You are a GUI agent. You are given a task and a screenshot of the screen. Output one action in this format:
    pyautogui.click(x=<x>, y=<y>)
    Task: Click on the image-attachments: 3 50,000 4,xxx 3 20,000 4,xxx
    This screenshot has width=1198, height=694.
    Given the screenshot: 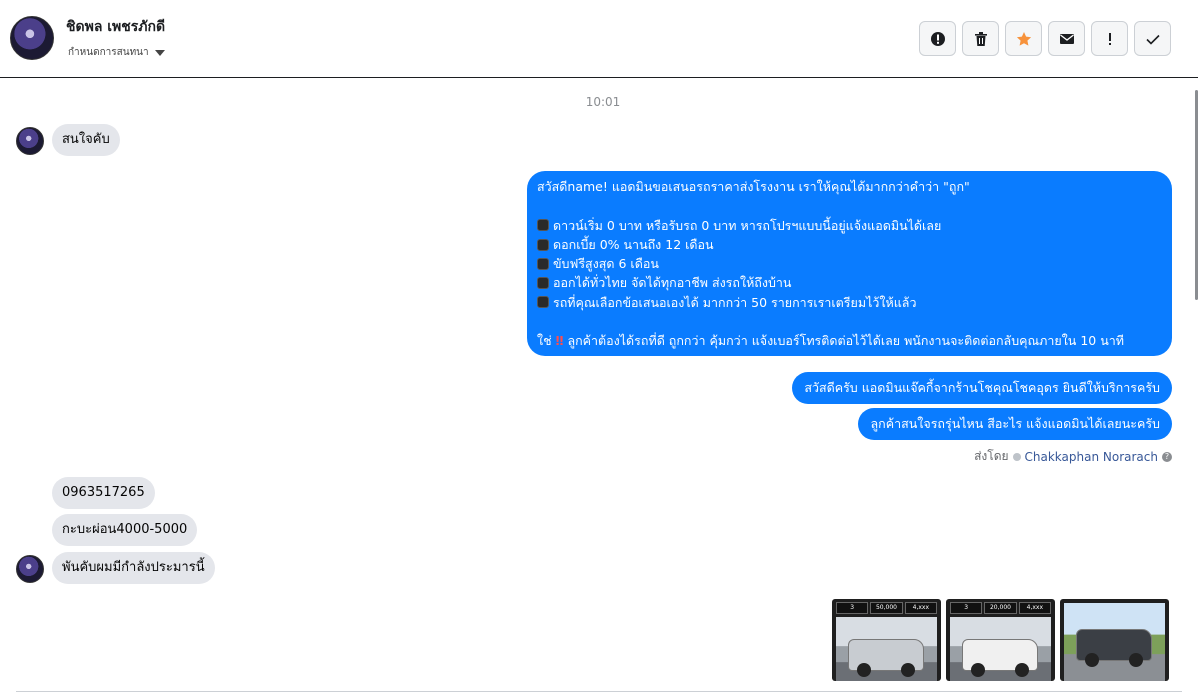 What is the action you would take?
    pyautogui.click(x=1000, y=640)
    